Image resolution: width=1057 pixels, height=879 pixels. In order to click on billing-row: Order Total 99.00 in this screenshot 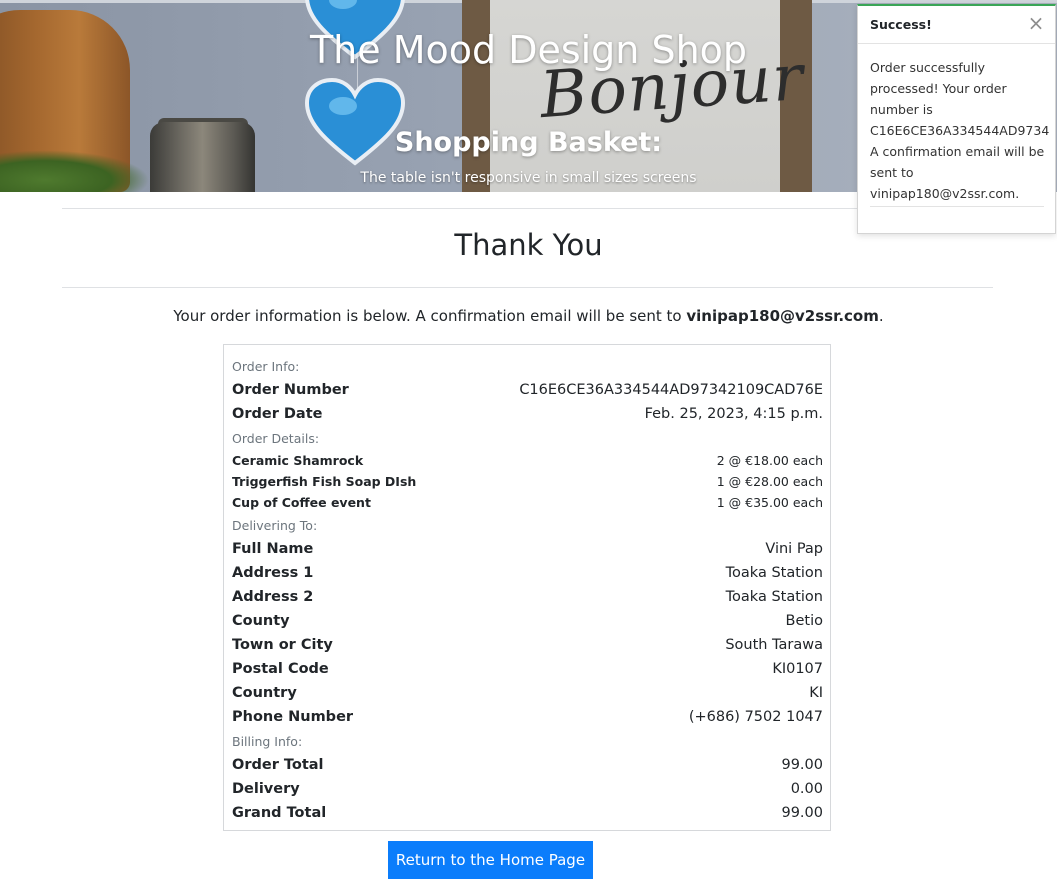, I will do `click(527, 765)`.